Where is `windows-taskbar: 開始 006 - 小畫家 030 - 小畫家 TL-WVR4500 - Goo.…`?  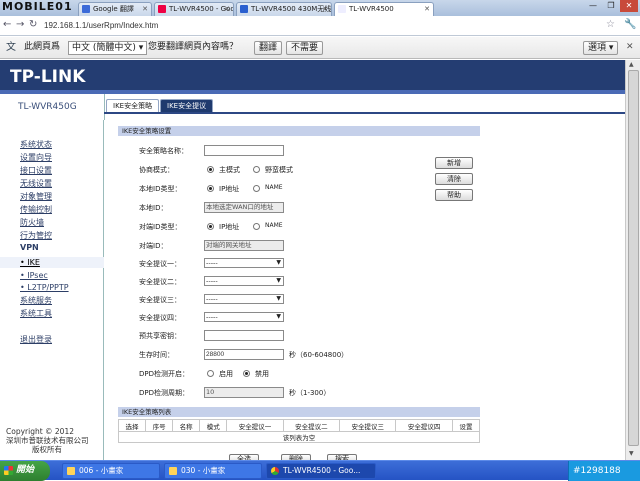
windows-taskbar: 開始 006 - 小畫家 030 - 小畫家 TL-WVR4500 - Goo.… is located at coordinates (320, 470).